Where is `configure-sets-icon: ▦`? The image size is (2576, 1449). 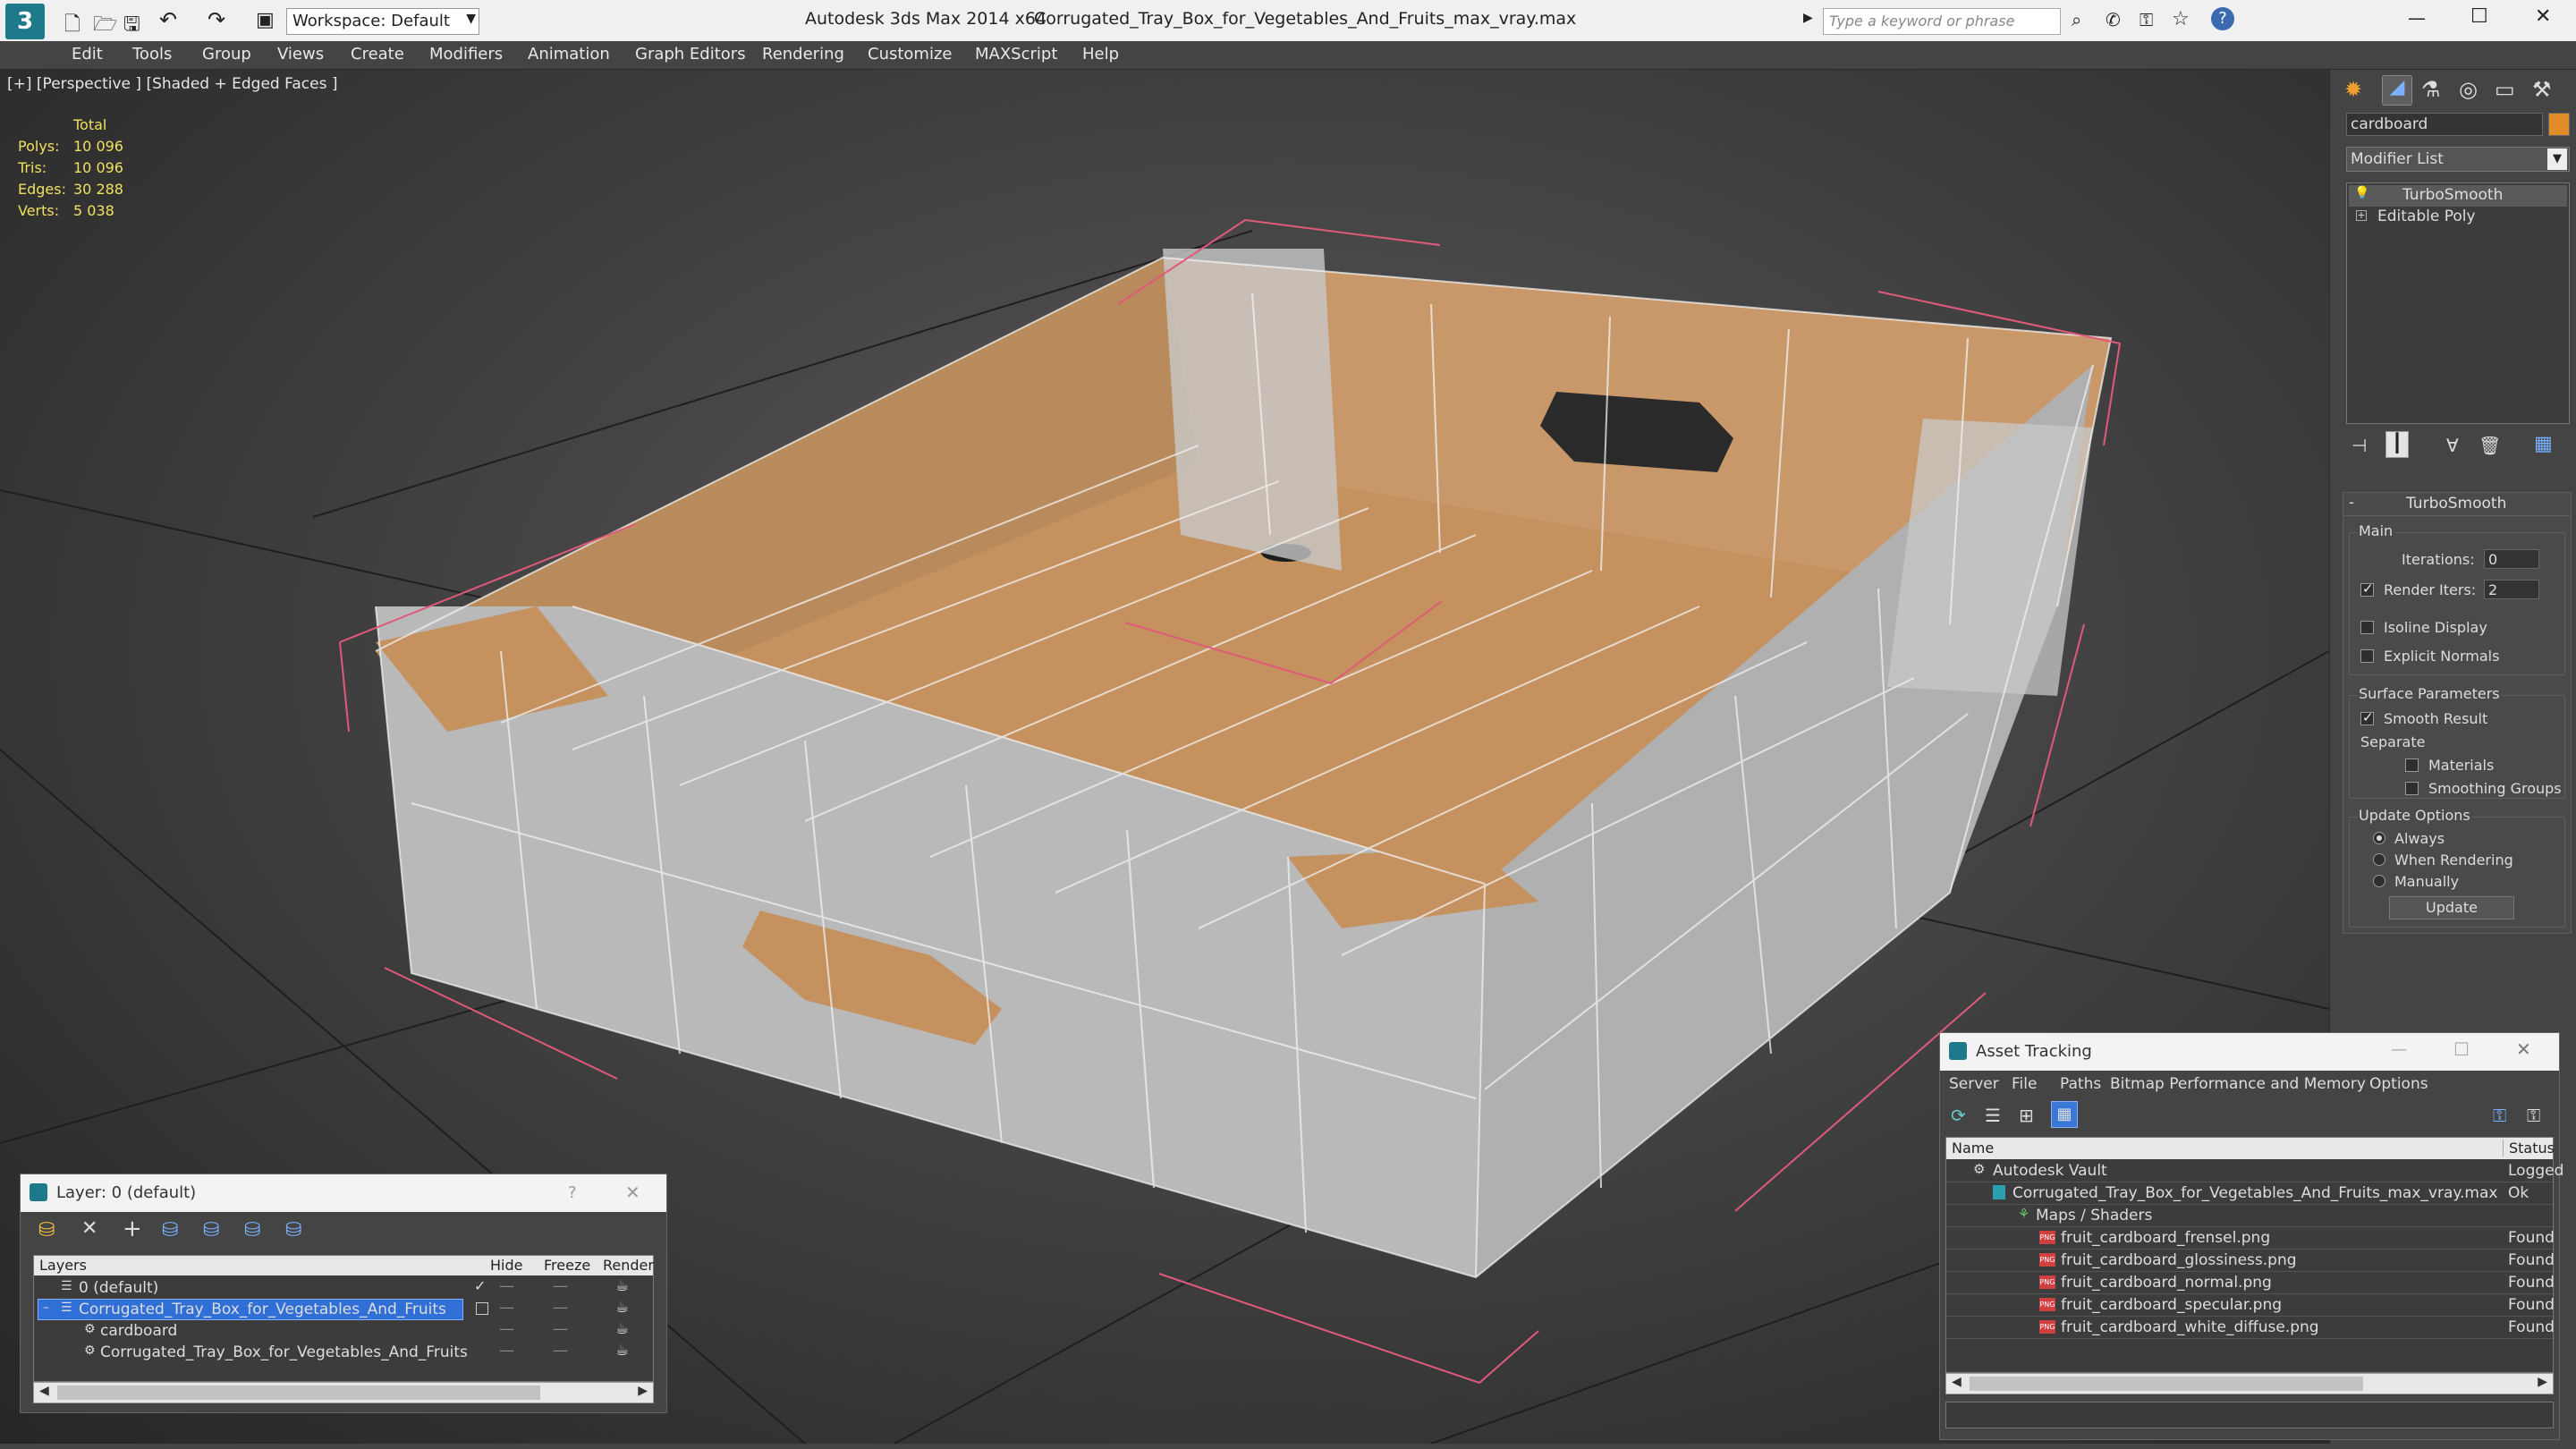 configure-sets-icon: ▦ is located at coordinates (2543, 444).